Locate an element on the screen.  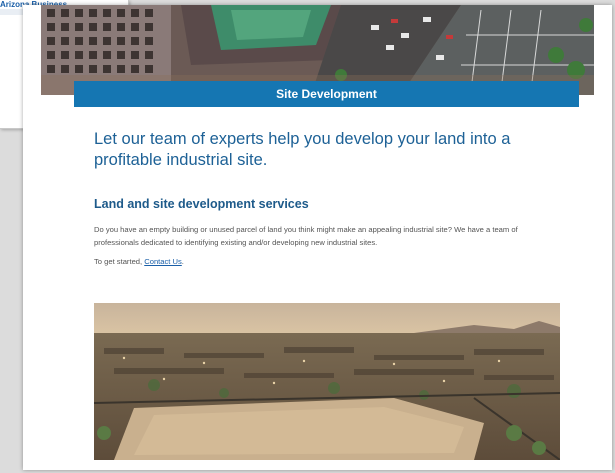
cta-prefix: To get started, is located at coordinates (119, 261).